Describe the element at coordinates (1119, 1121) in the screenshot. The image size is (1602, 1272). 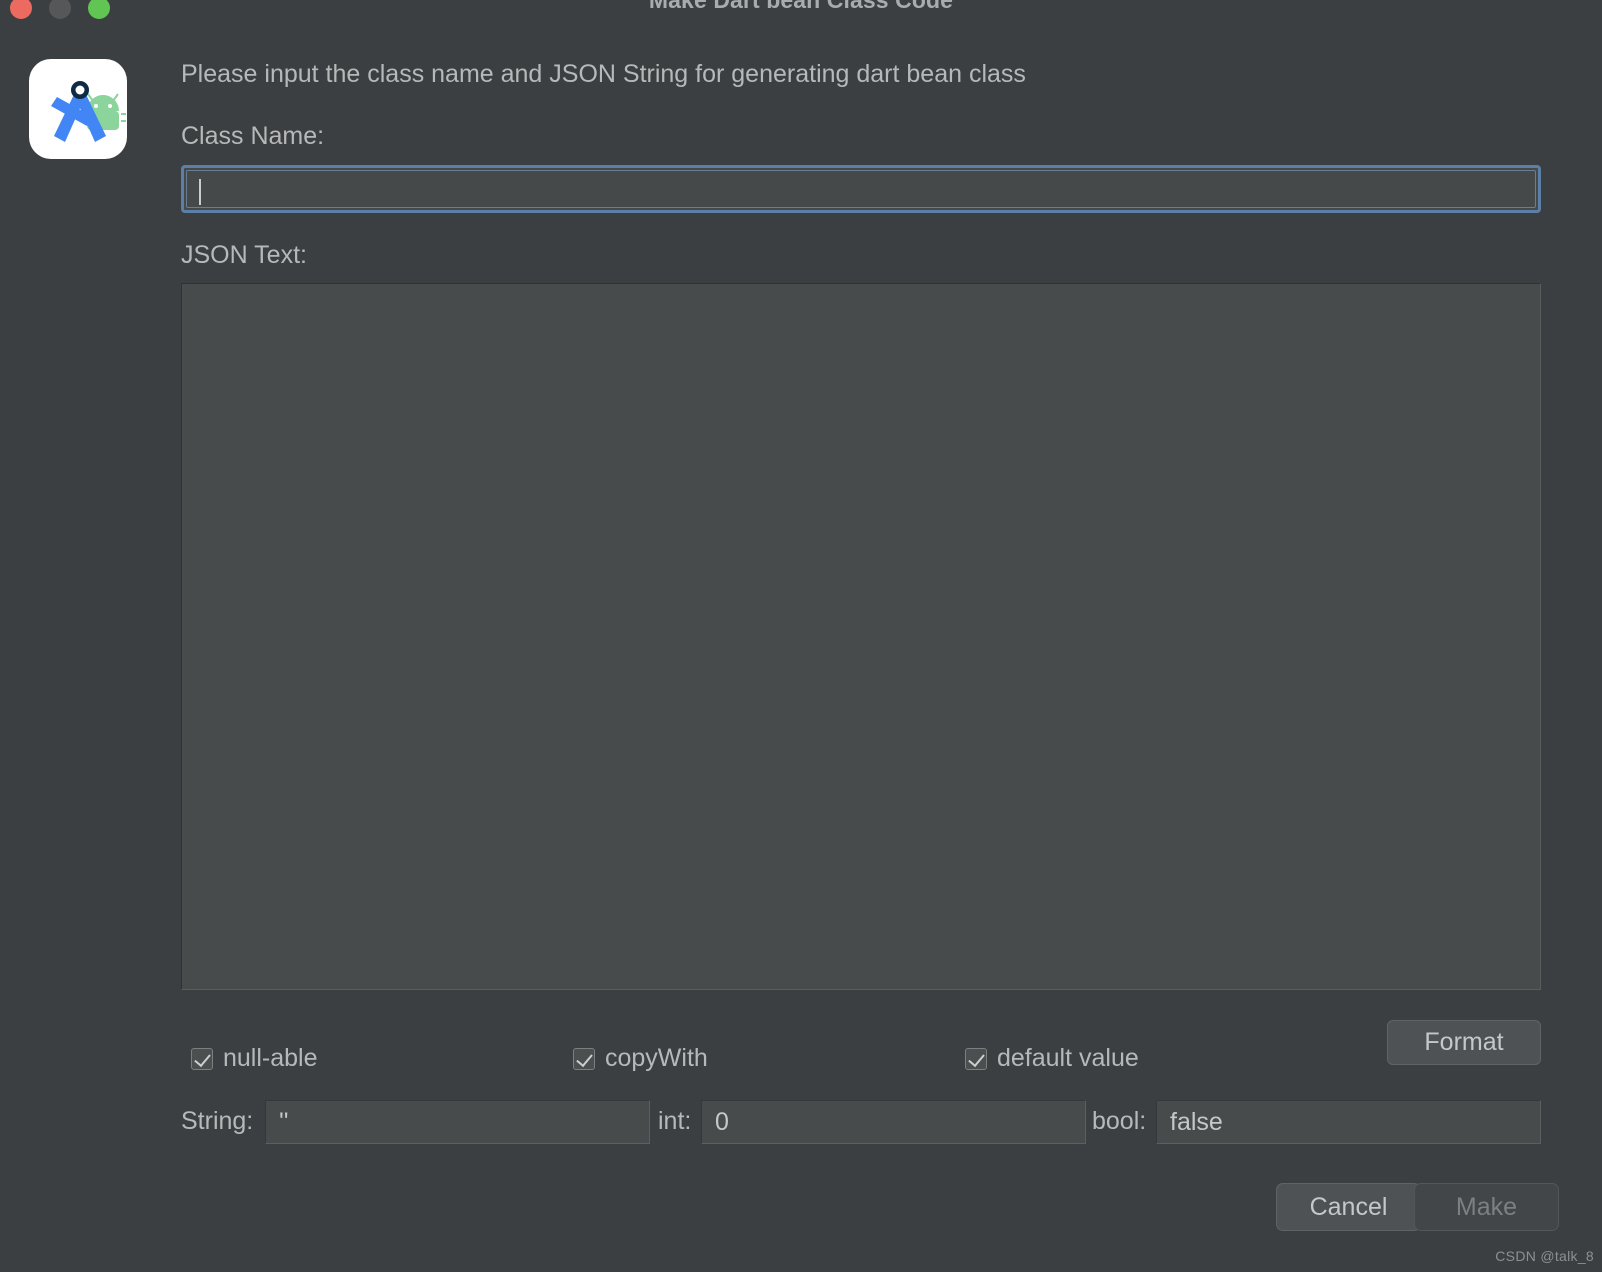
I see `bool-default-label: bool:` at that location.